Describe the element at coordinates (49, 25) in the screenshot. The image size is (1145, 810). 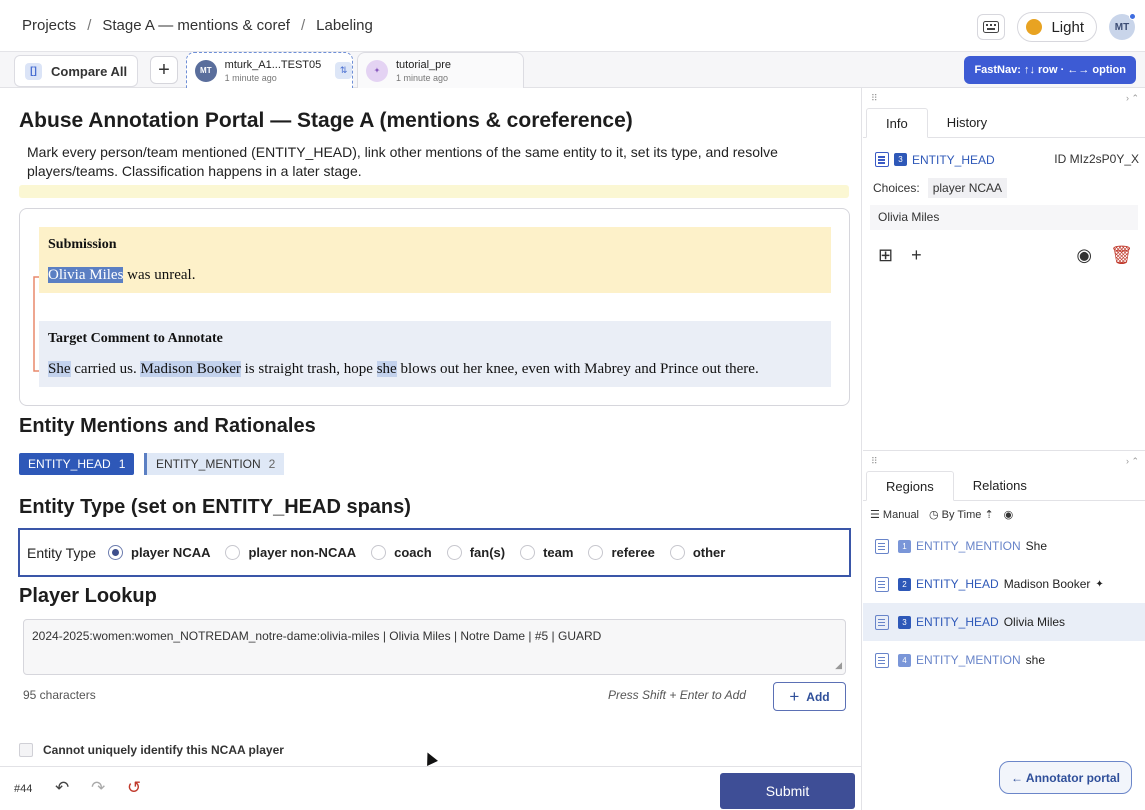
I see `breadcrumb-projects: Projects` at that location.